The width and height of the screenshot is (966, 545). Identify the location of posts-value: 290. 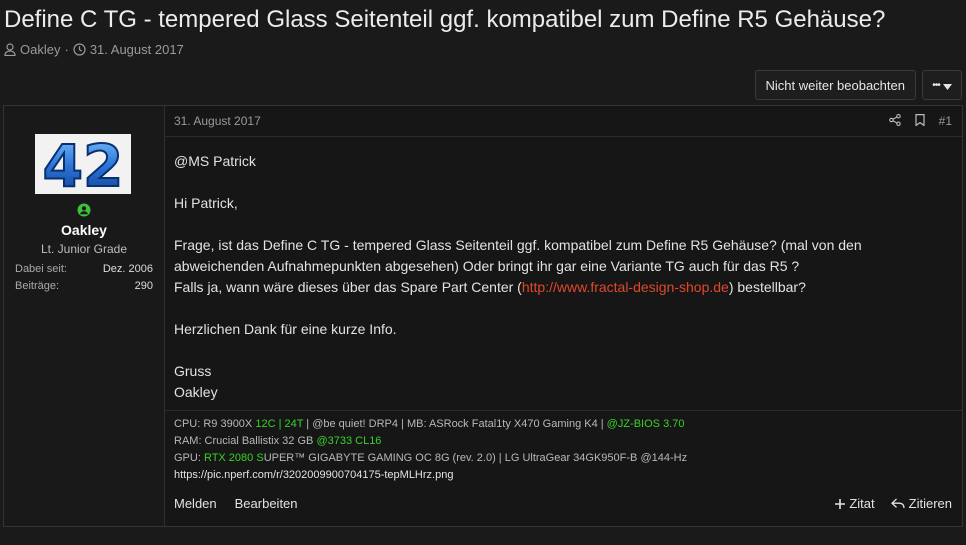
(144, 286).